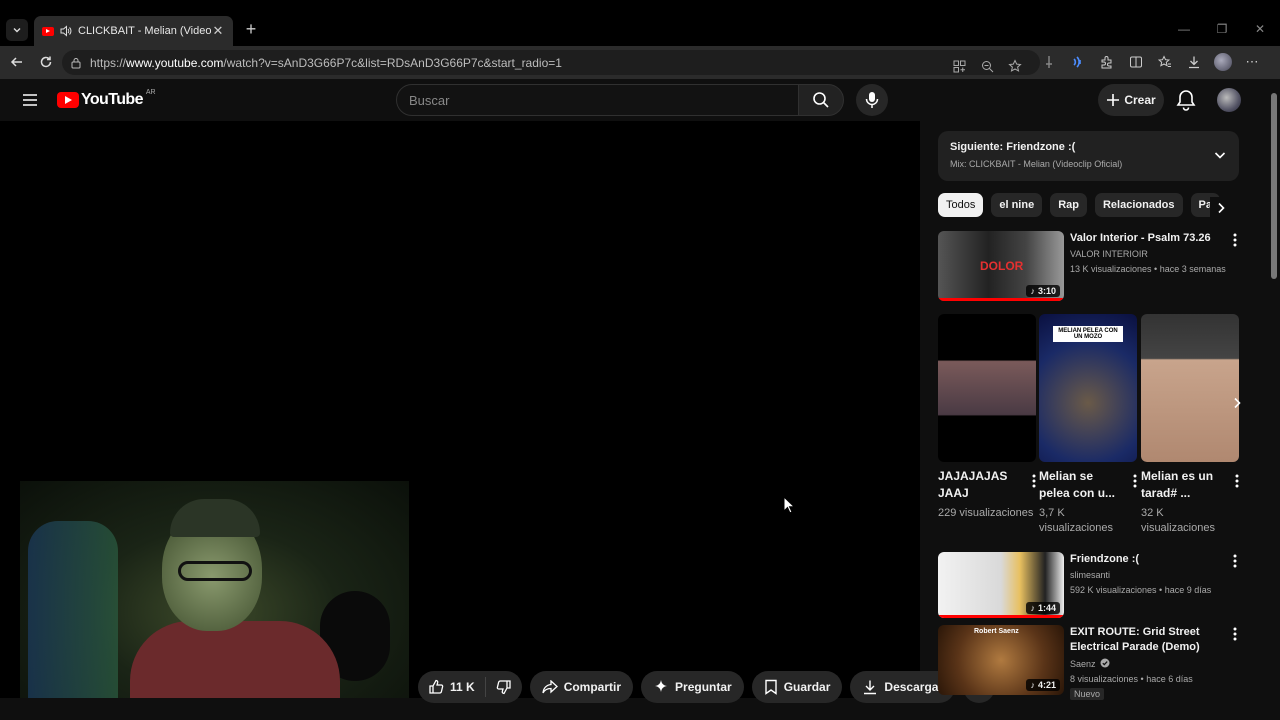 The width and height of the screenshot is (1280, 720). What do you see at coordinates (133, 31) in the screenshot?
I see `browser-tab-active: CLICKBAIT - Melian (Videoclip ✕` at bounding box center [133, 31].